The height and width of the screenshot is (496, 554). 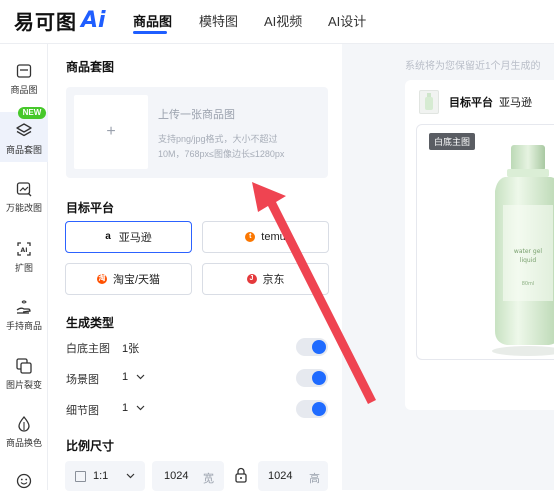 I want to click on hand-hold-icon, so click(x=23, y=307).